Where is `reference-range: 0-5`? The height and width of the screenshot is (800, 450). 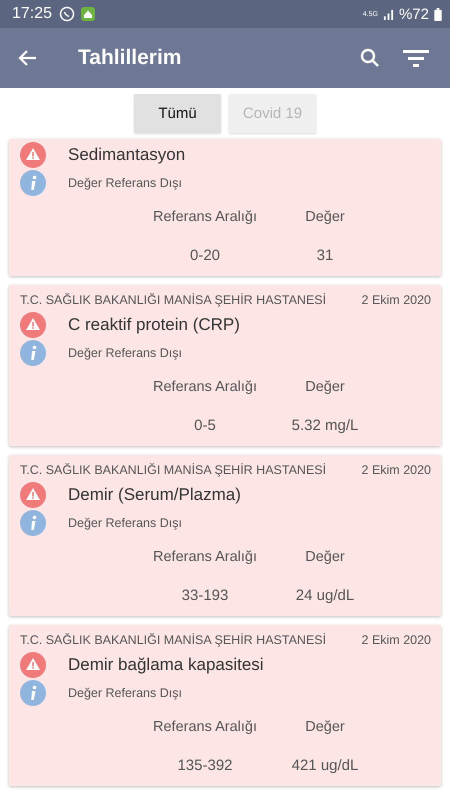
reference-range: 0-5 is located at coordinates (205, 425).